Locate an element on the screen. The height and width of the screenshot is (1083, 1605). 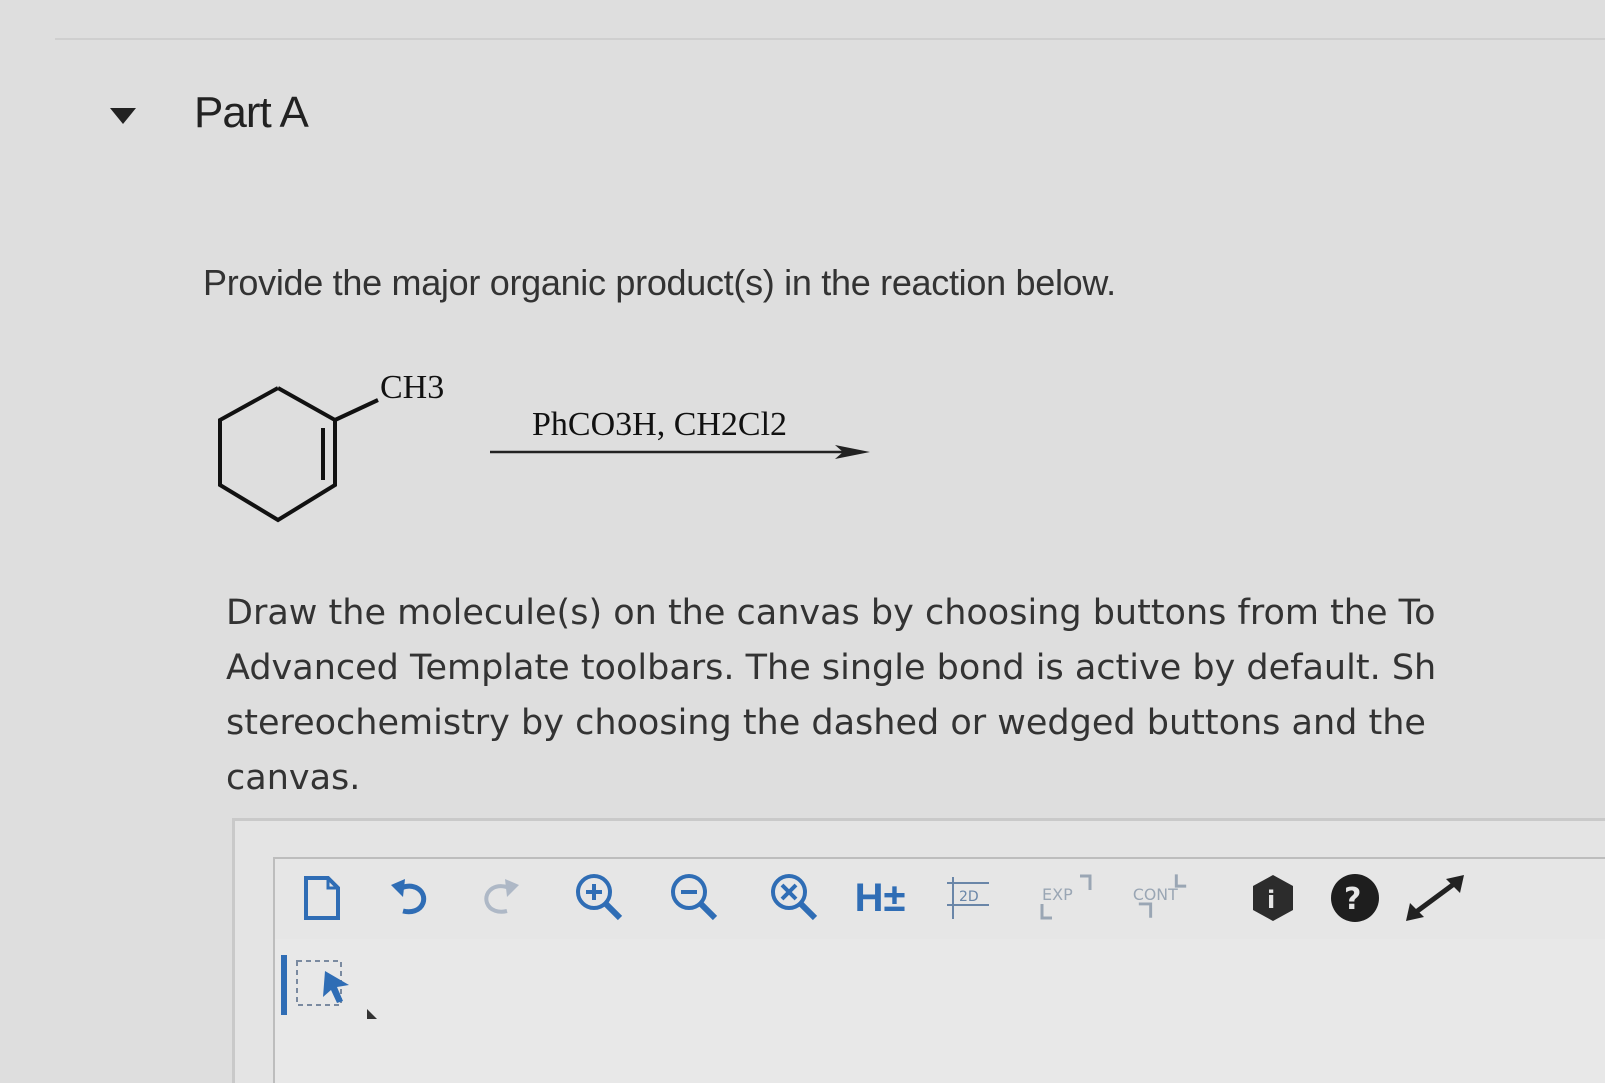
caret-down-icon is located at coordinates (123, 116).